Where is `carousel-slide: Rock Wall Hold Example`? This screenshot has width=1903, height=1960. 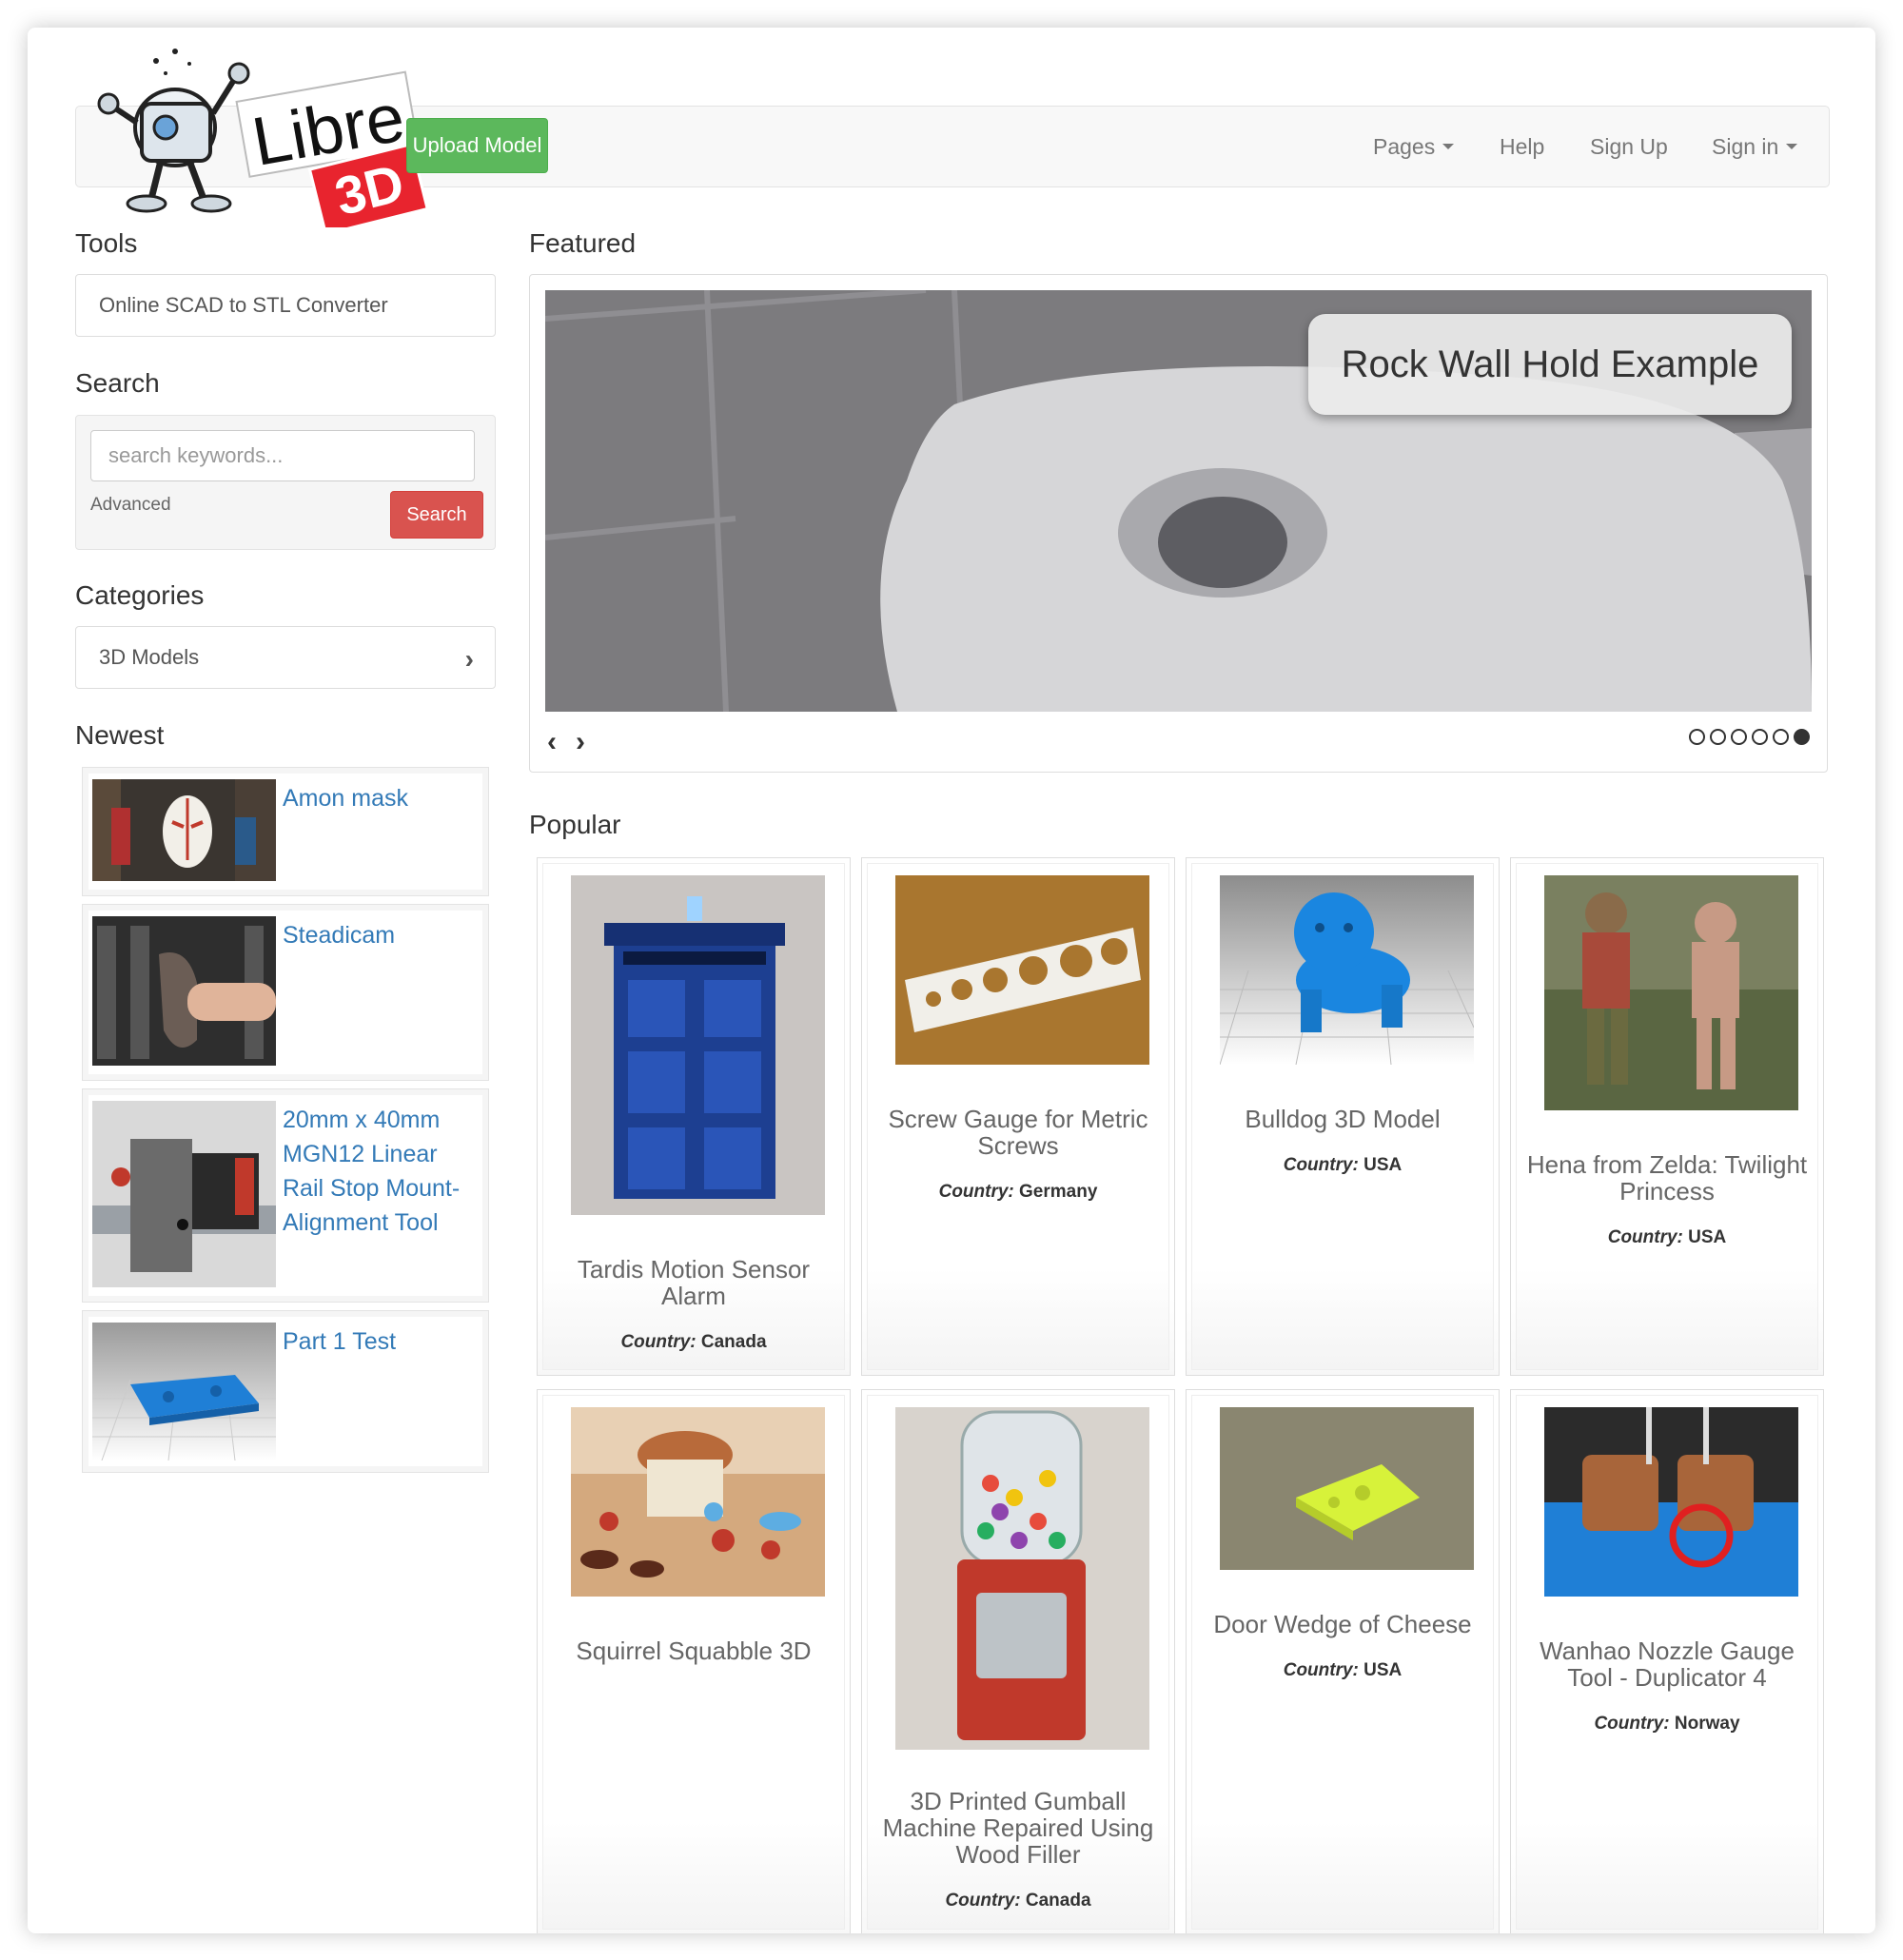
carousel-slide: Rock Wall Hold Example is located at coordinates (1178, 501).